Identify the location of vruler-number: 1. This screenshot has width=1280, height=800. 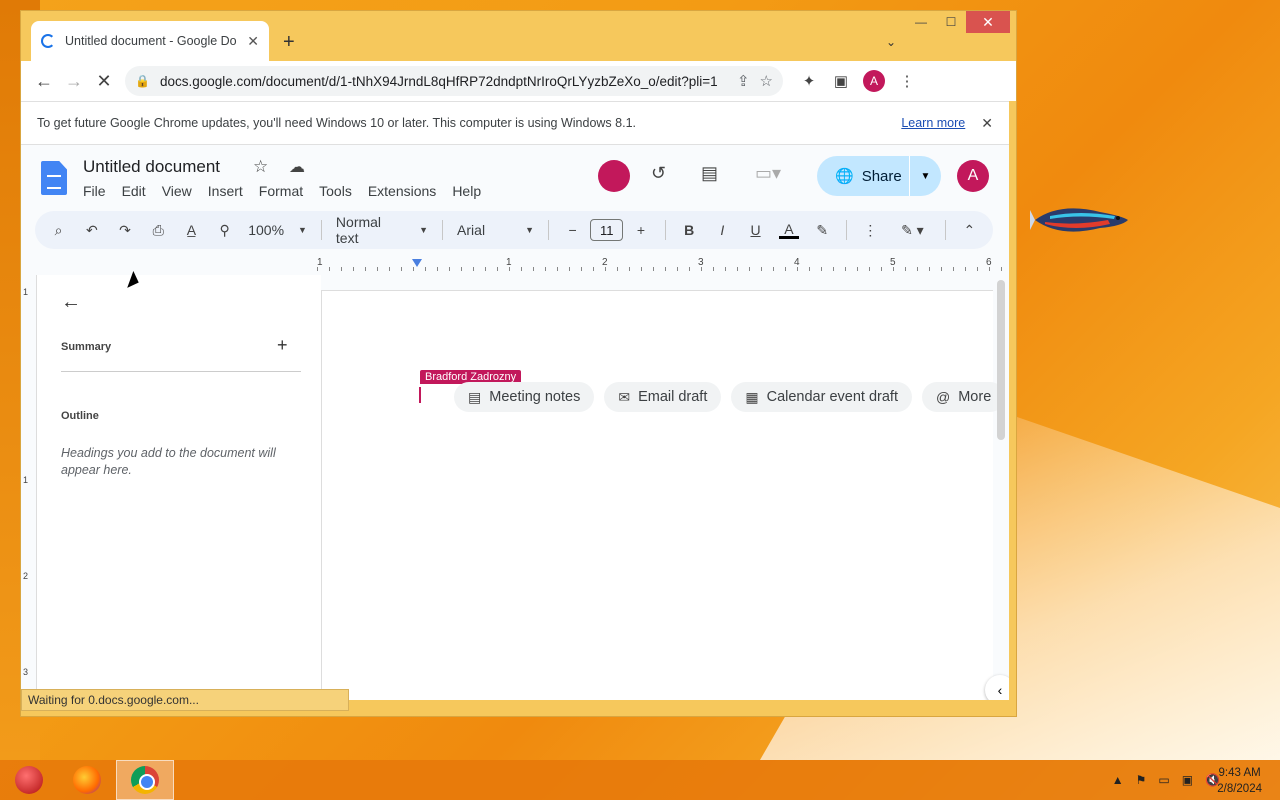
(26, 292).